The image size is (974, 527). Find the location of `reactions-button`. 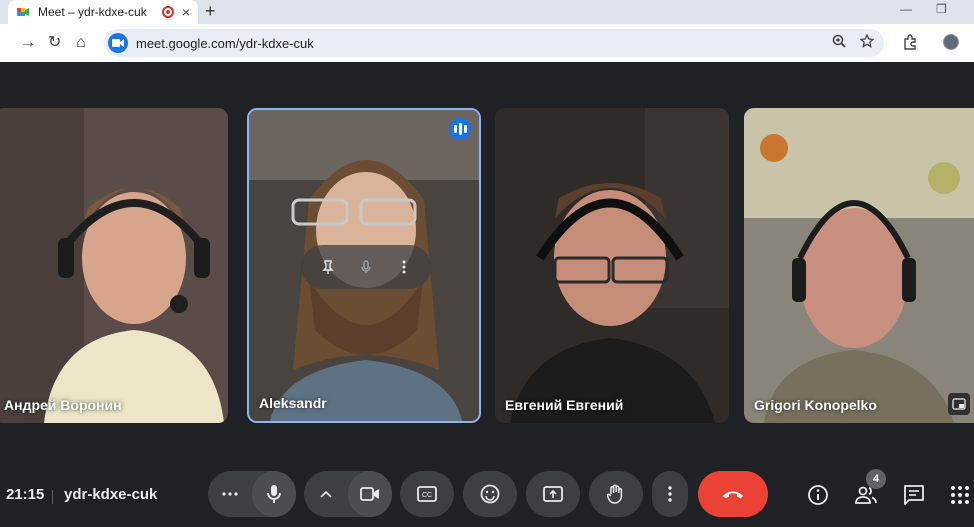

reactions-button is located at coordinates (490, 494).